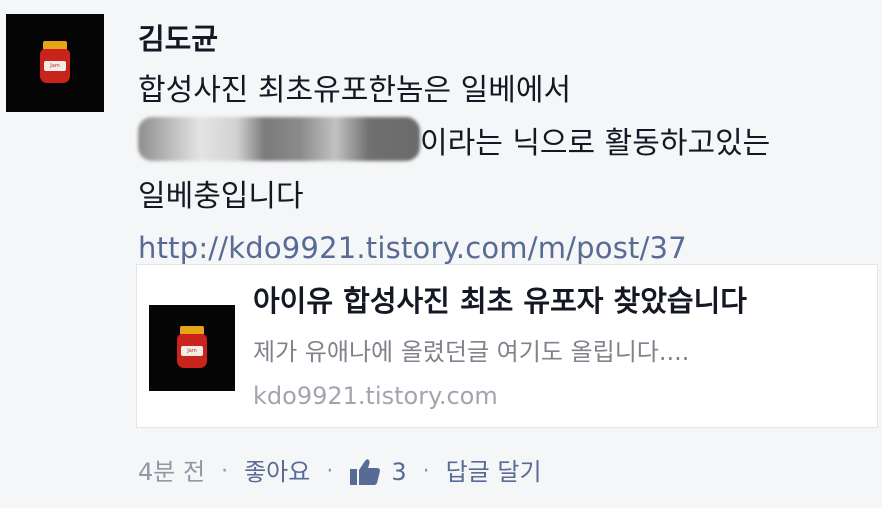 The image size is (882, 508). Describe the element at coordinates (277, 472) in the screenshot. I see `like-button: 좋아요` at that location.